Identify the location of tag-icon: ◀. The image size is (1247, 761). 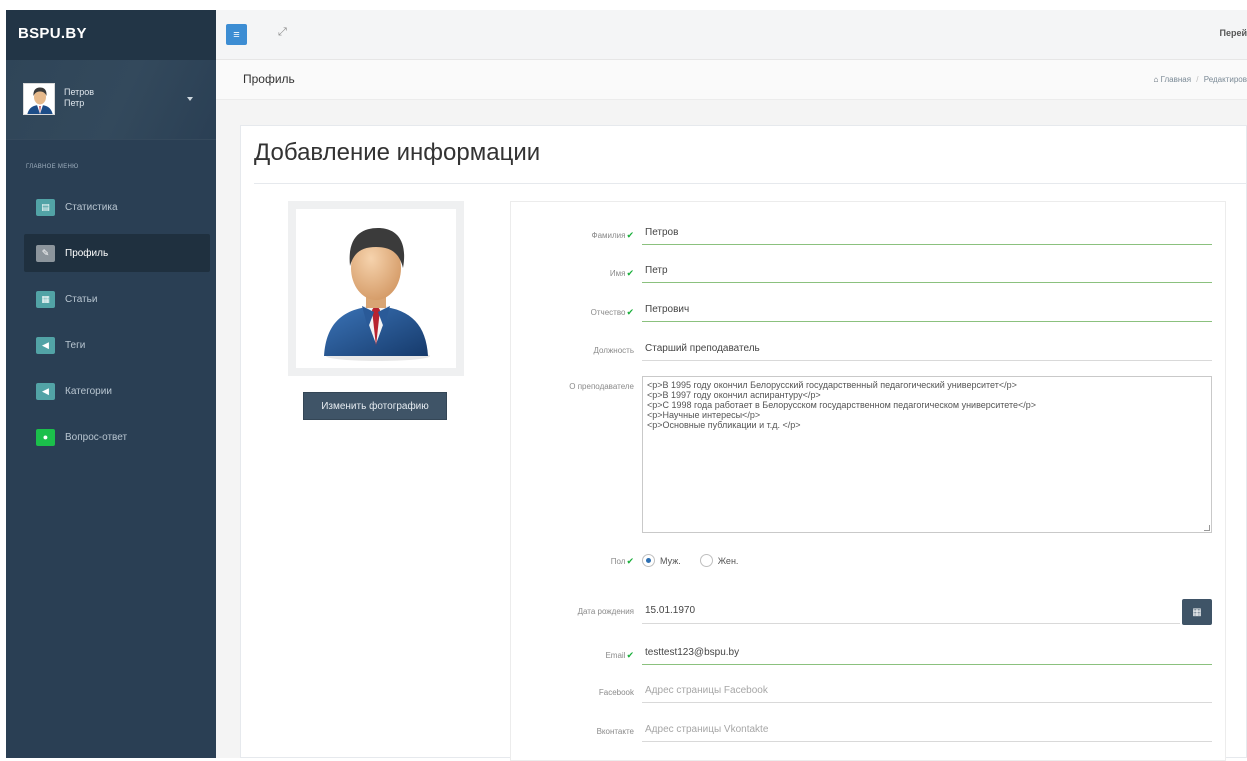
(45, 345).